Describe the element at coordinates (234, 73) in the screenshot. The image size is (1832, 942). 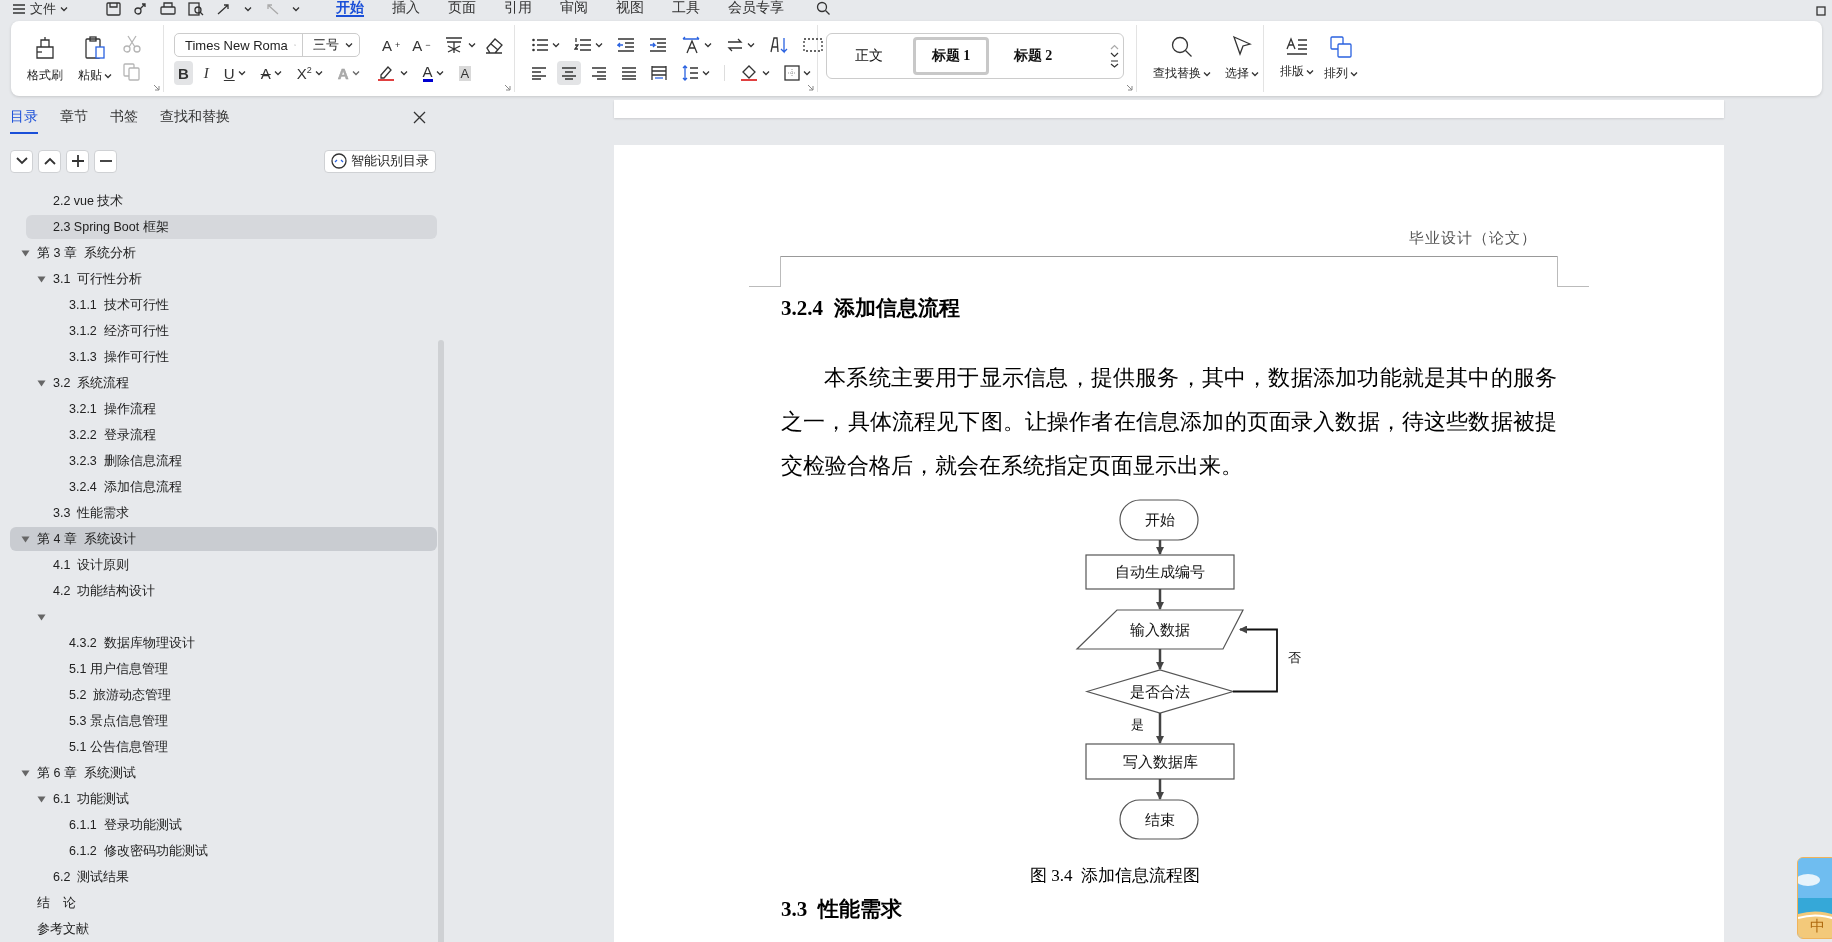
I see `underline-button: U` at that location.